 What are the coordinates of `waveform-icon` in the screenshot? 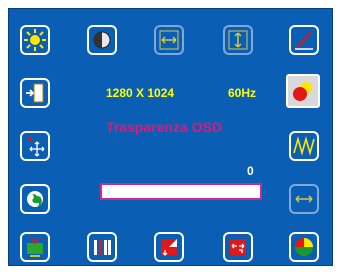 It's located at (304, 146).